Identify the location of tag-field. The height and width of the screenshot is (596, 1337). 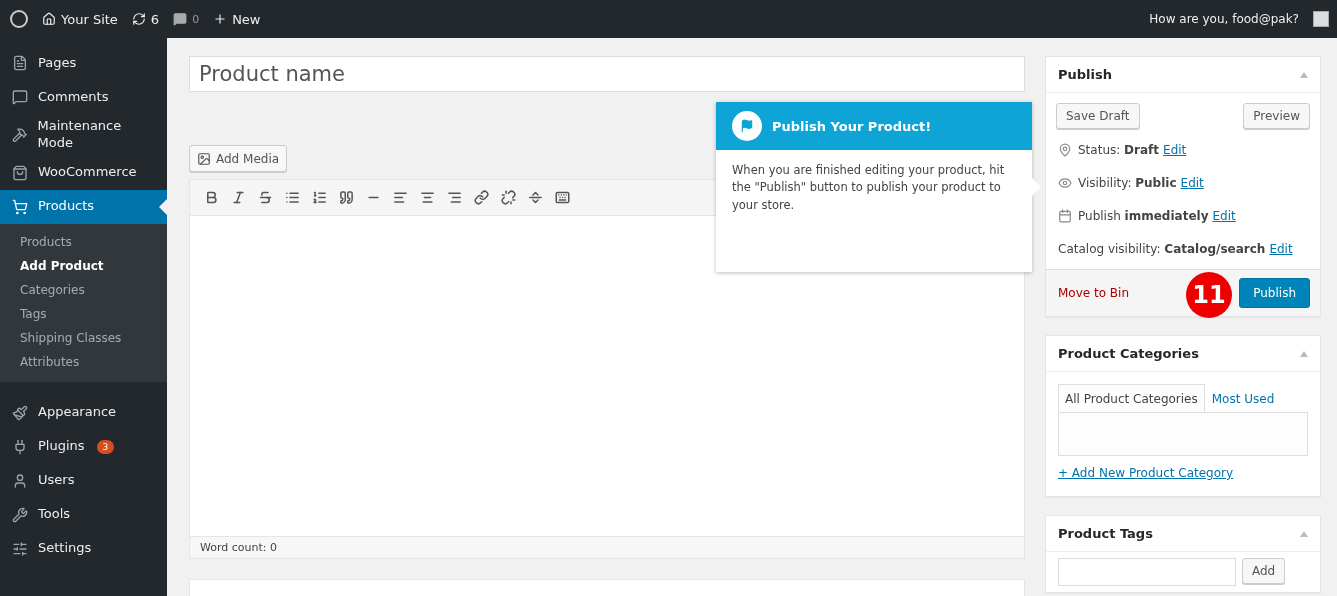
(1147, 572).